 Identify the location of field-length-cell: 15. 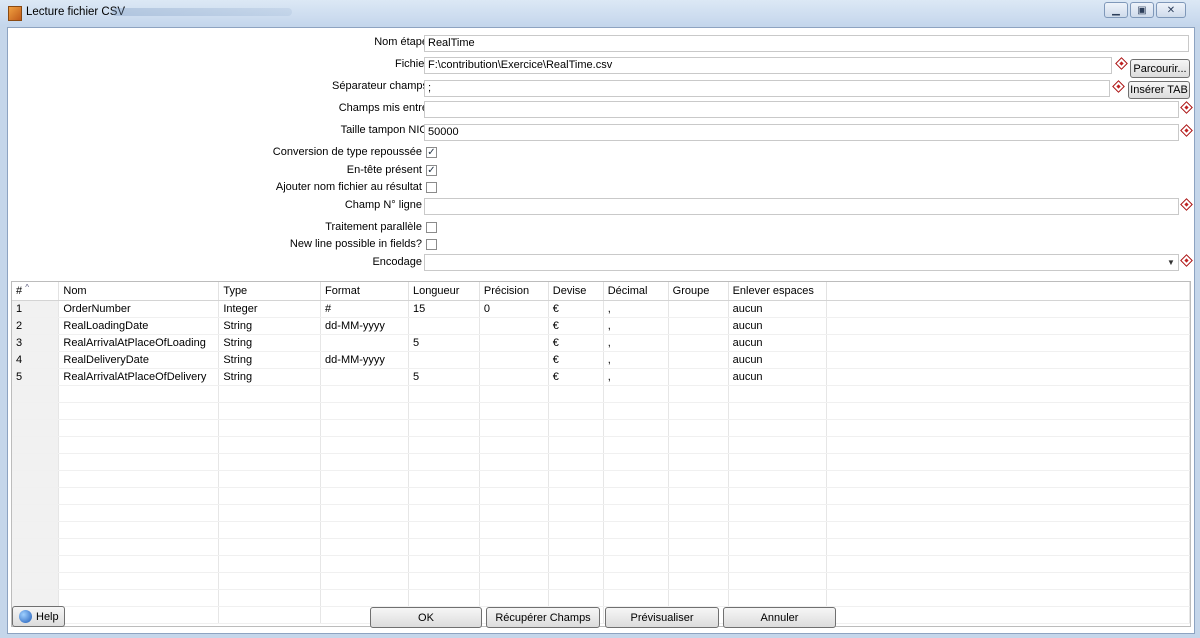
(444, 309).